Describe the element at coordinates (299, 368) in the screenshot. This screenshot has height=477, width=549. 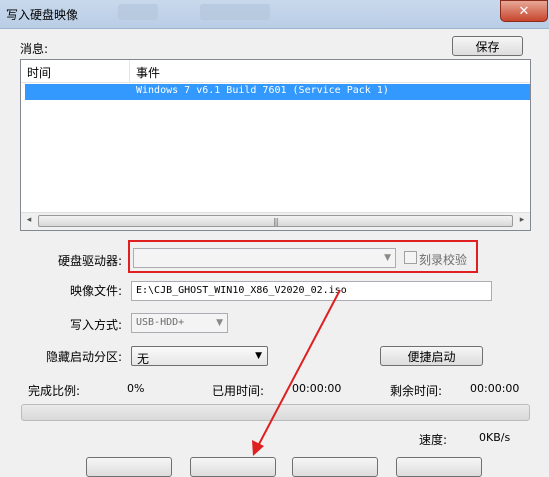
I see `arrow-shaft` at that location.